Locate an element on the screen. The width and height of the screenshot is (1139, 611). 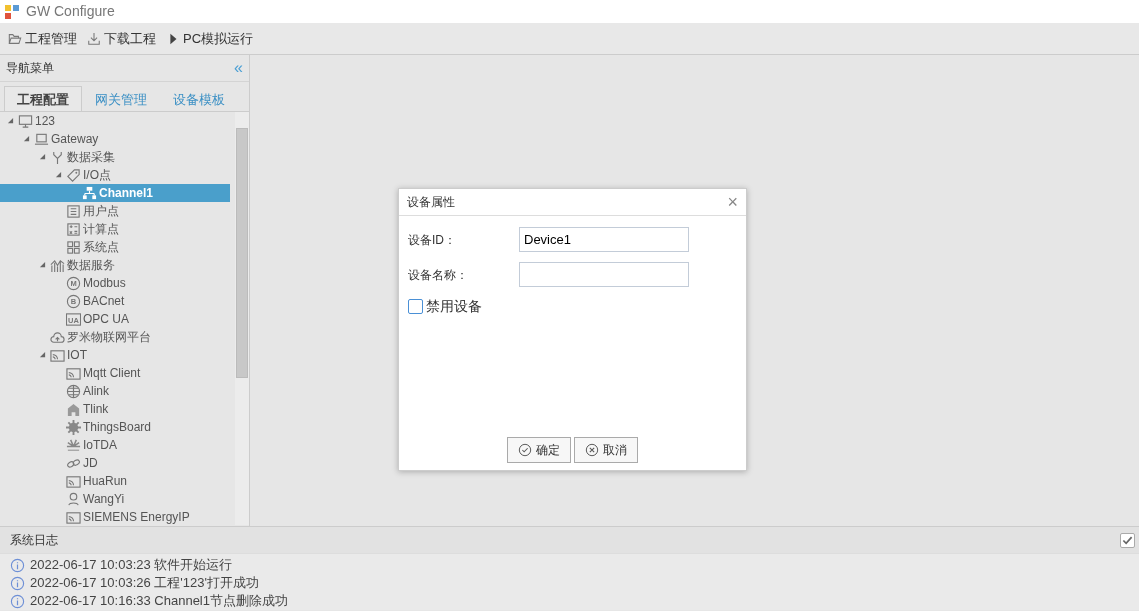
branch-icon is located at coordinates (57, 157).